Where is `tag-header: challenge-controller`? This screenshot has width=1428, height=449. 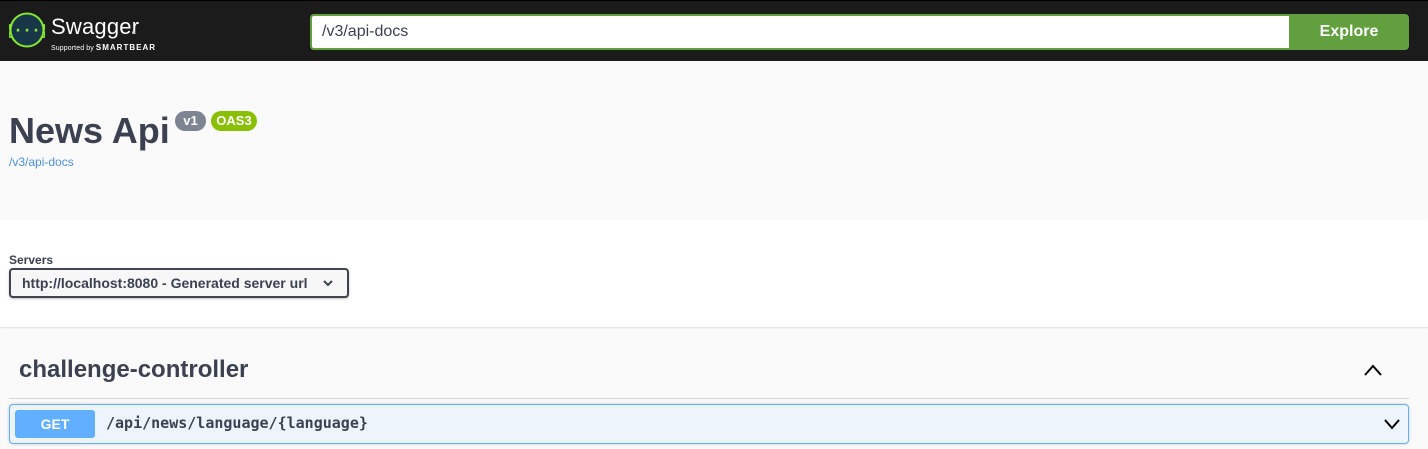
tag-header: challenge-controller is located at coordinates (709, 375).